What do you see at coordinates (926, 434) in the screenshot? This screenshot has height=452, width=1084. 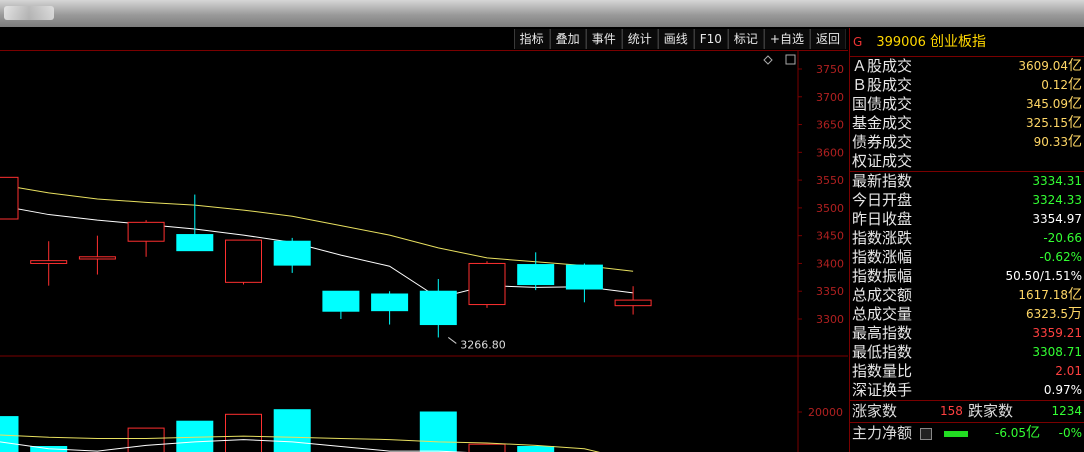 I see `capital-detail-icon` at bounding box center [926, 434].